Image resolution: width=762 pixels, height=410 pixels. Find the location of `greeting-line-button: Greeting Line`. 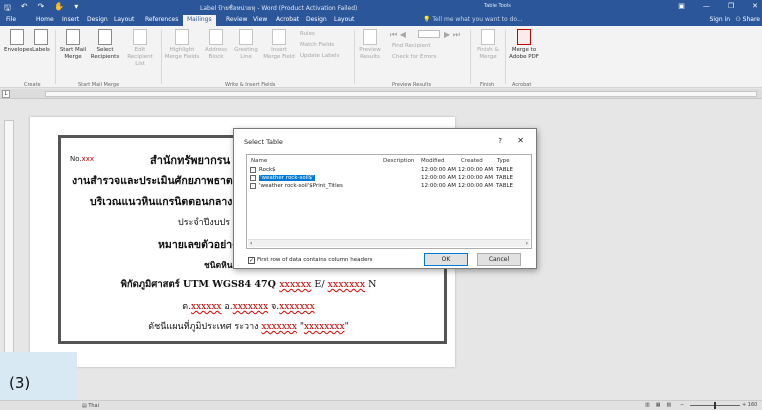

greeting-line-button: Greeting Line is located at coordinates (246, 45).